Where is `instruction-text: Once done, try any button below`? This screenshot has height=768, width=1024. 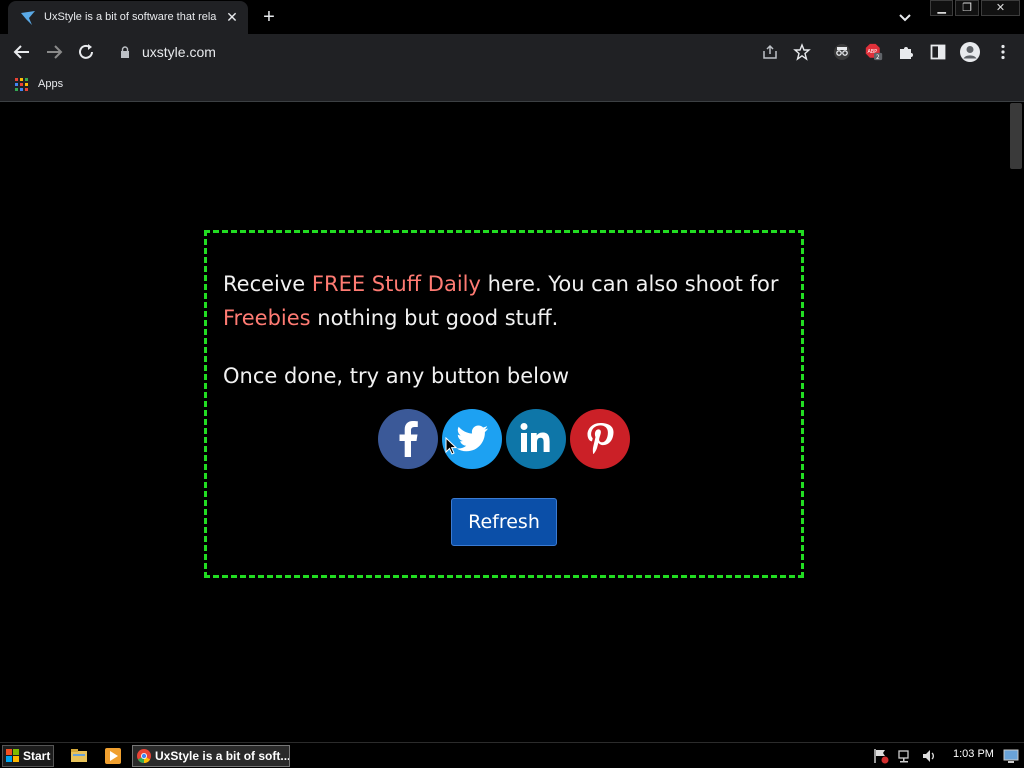
instruction-text: Once done, try any button below is located at coordinates (396, 376).